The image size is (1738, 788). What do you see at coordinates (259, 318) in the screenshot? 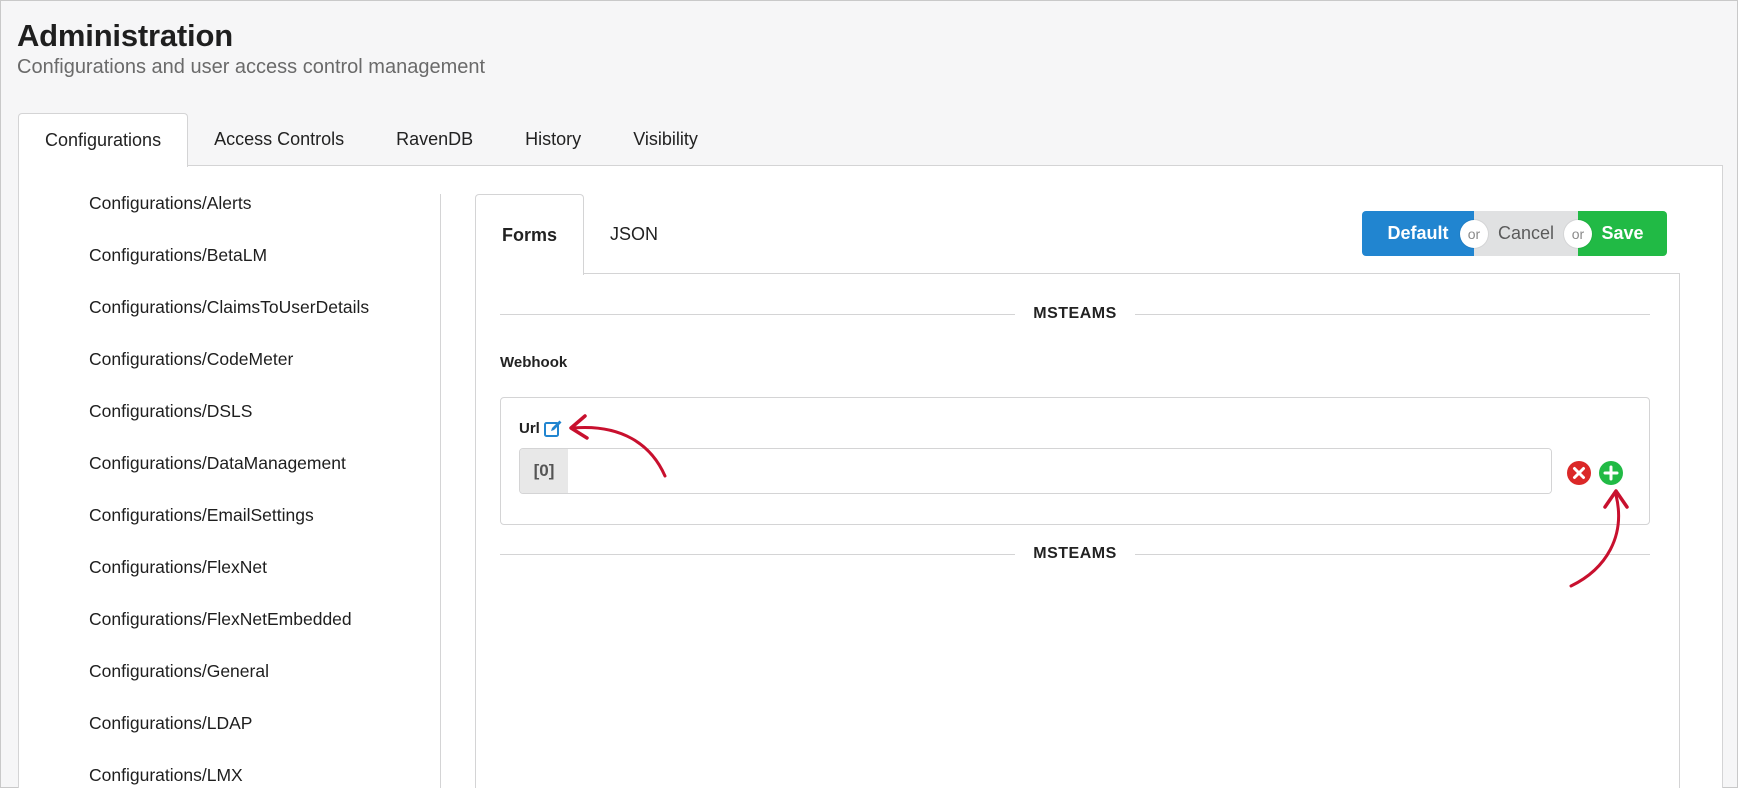
I see `config-item-claims-to-user-details: Configurations/ClaimsToUserDetails` at bounding box center [259, 318].